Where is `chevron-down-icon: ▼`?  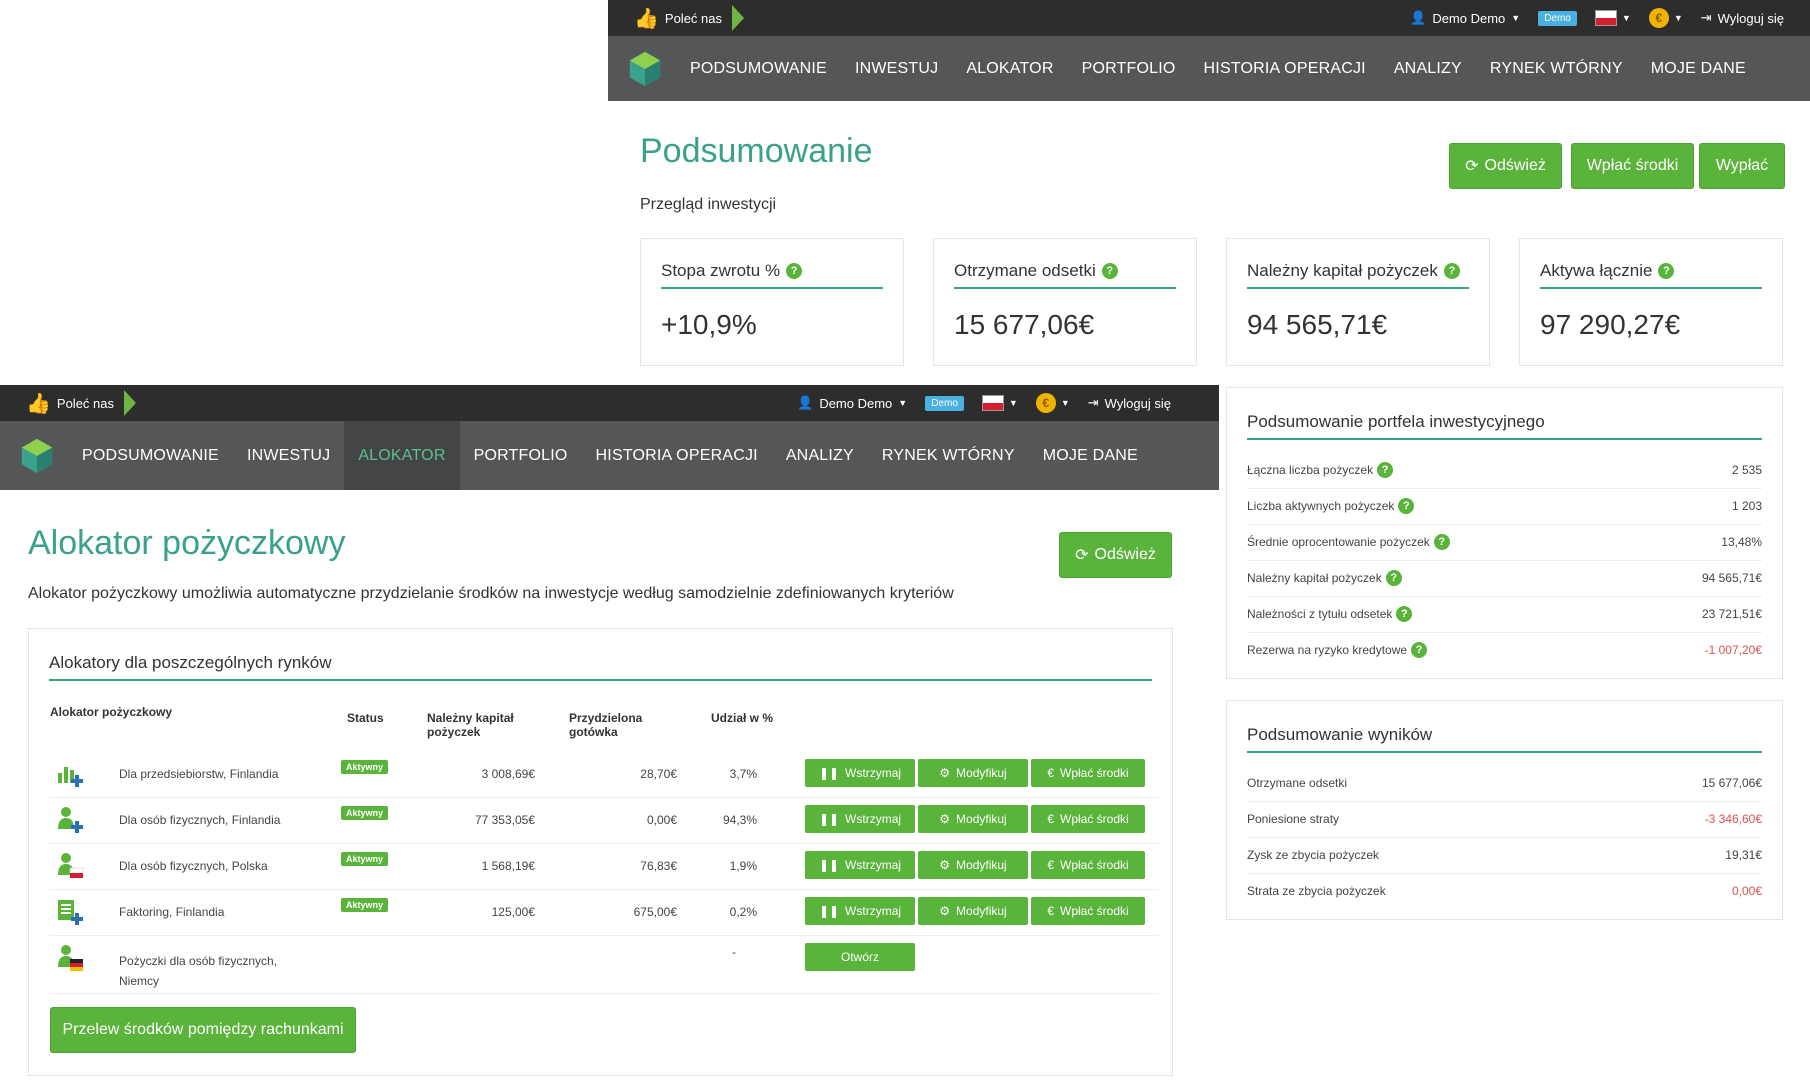 chevron-down-icon: ▼ is located at coordinates (1626, 18).